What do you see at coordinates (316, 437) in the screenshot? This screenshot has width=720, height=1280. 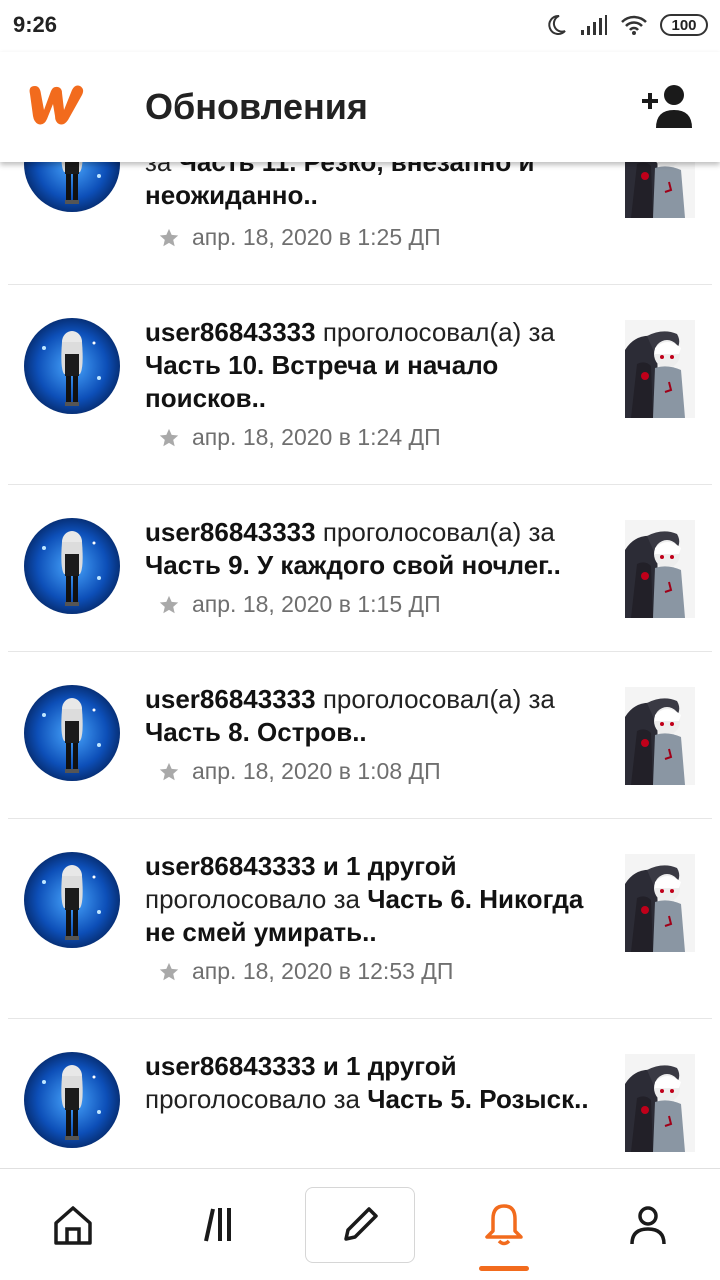 I see `timestamp: апр. 18, 2020 в 1:24 ДП` at bounding box center [316, 437].